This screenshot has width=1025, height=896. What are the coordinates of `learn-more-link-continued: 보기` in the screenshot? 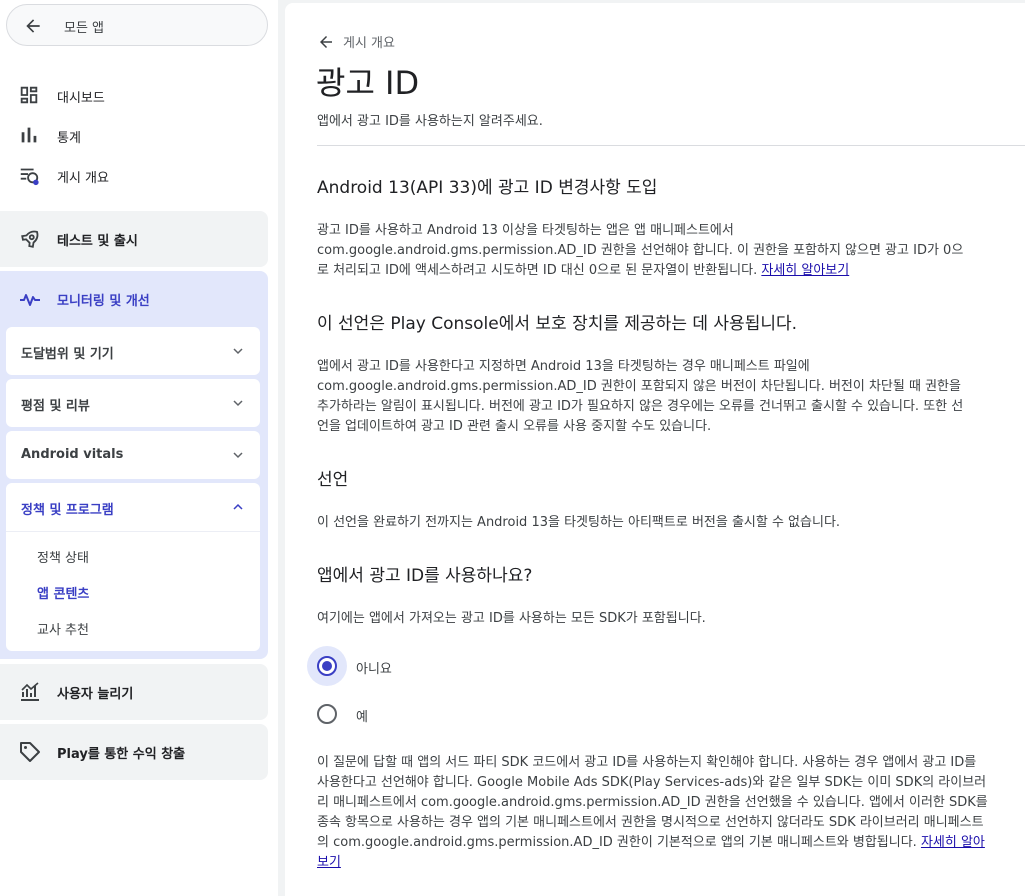 It's located at (329, 862).